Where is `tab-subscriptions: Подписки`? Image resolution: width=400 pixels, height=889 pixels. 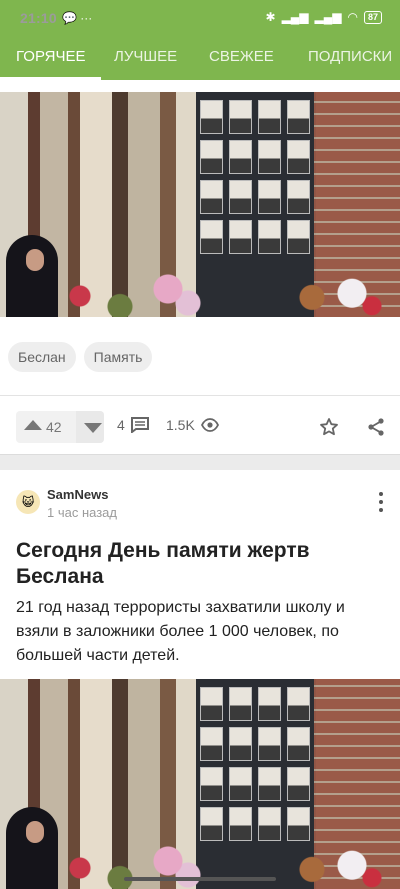 tab-subscriptions: Подписки is located at coordinates (350, 63).